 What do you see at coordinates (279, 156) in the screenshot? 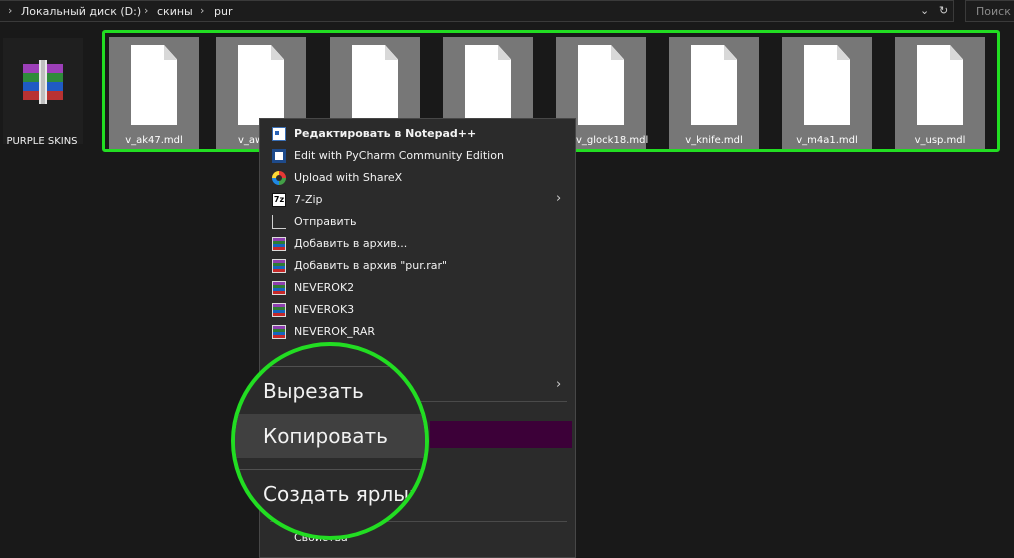
I see `pycharm-icon` at bounding box center [279, 156].